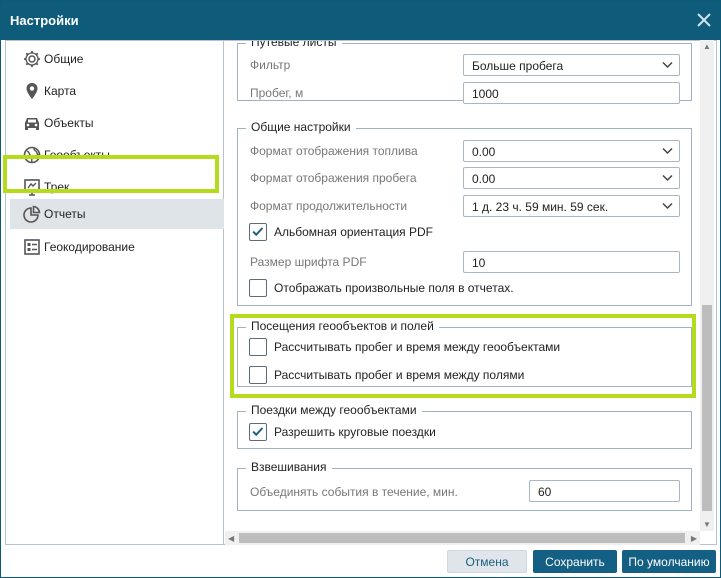 The height and width of the screenshot is (578, 721). I want to click on dialog-title: Настройки, so click(44, 20).